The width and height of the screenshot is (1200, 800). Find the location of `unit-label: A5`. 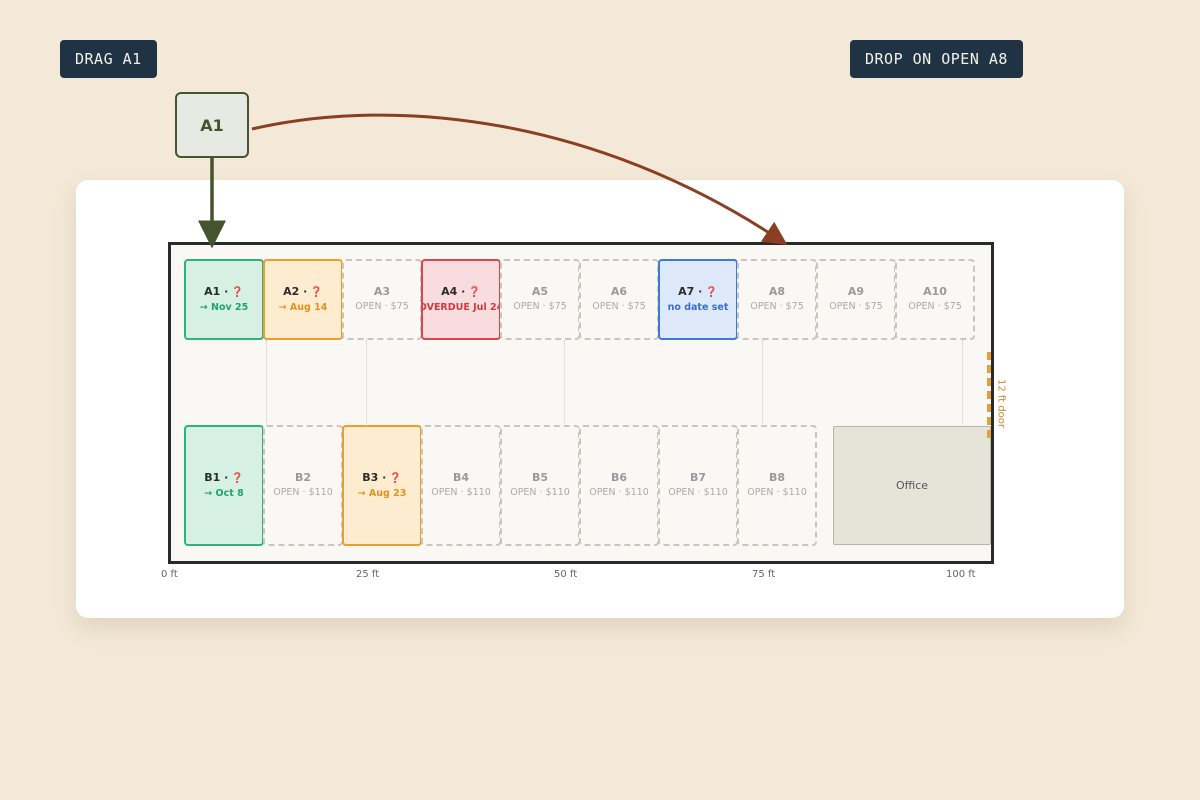

unit-label: A5 is located at coordinates (540, 292).